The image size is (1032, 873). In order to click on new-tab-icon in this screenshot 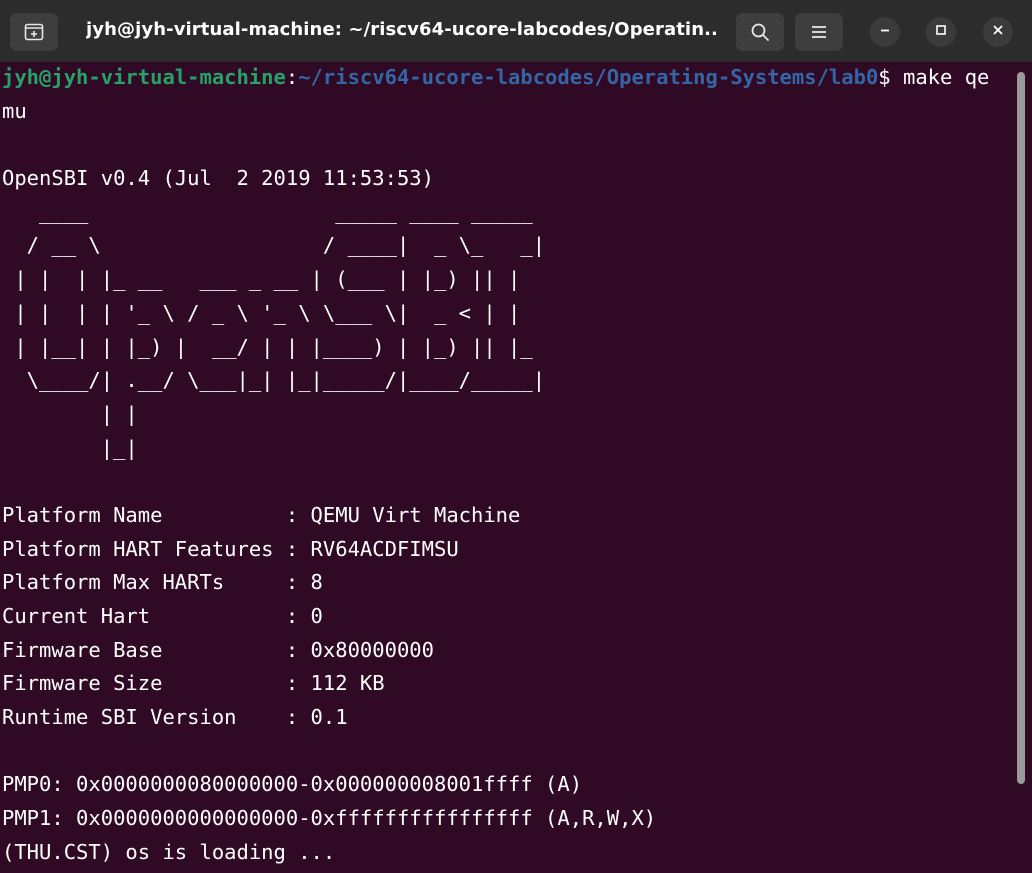, I will do `click(34, 32)`.